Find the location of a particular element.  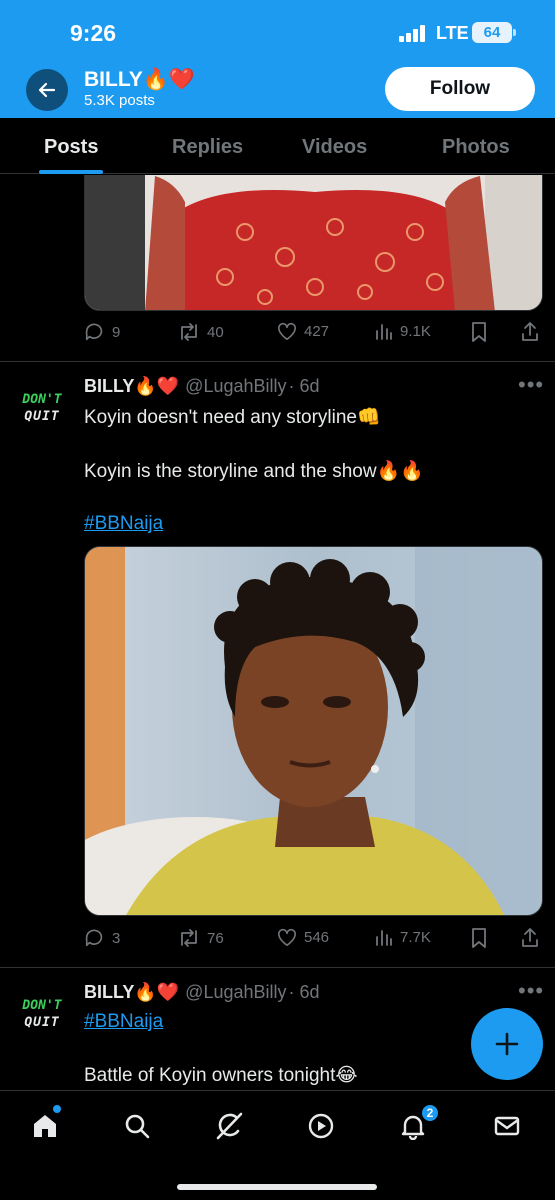

signal-icon is located at coordinates (414, 33).